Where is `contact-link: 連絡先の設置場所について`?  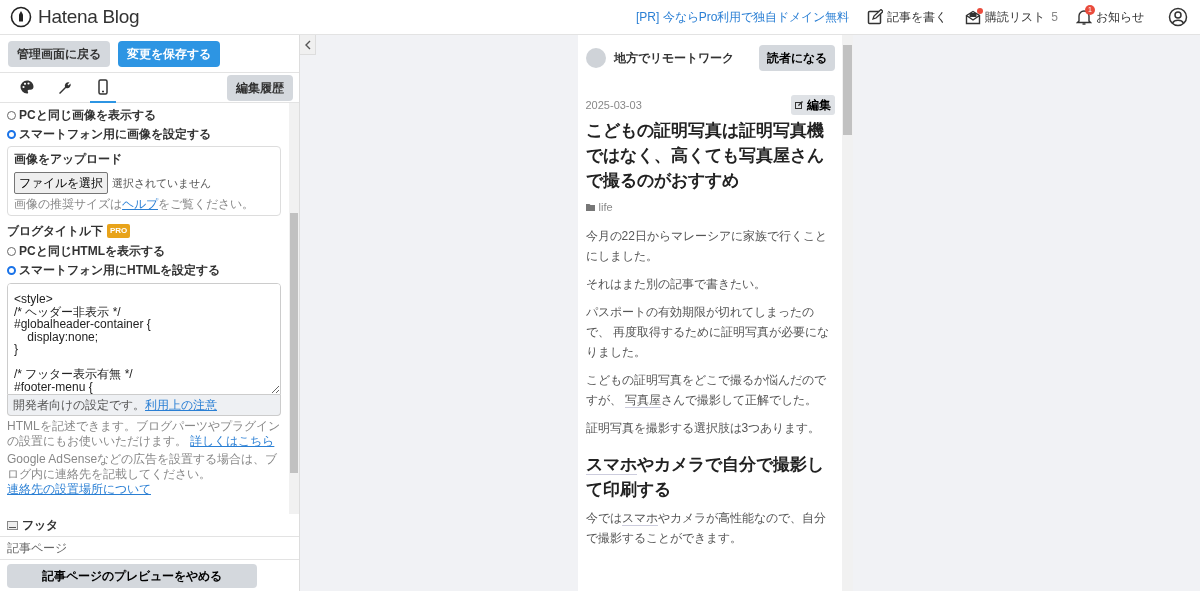 contact-link: 連絡先の設置場所について is located at coordinates (79, 489).